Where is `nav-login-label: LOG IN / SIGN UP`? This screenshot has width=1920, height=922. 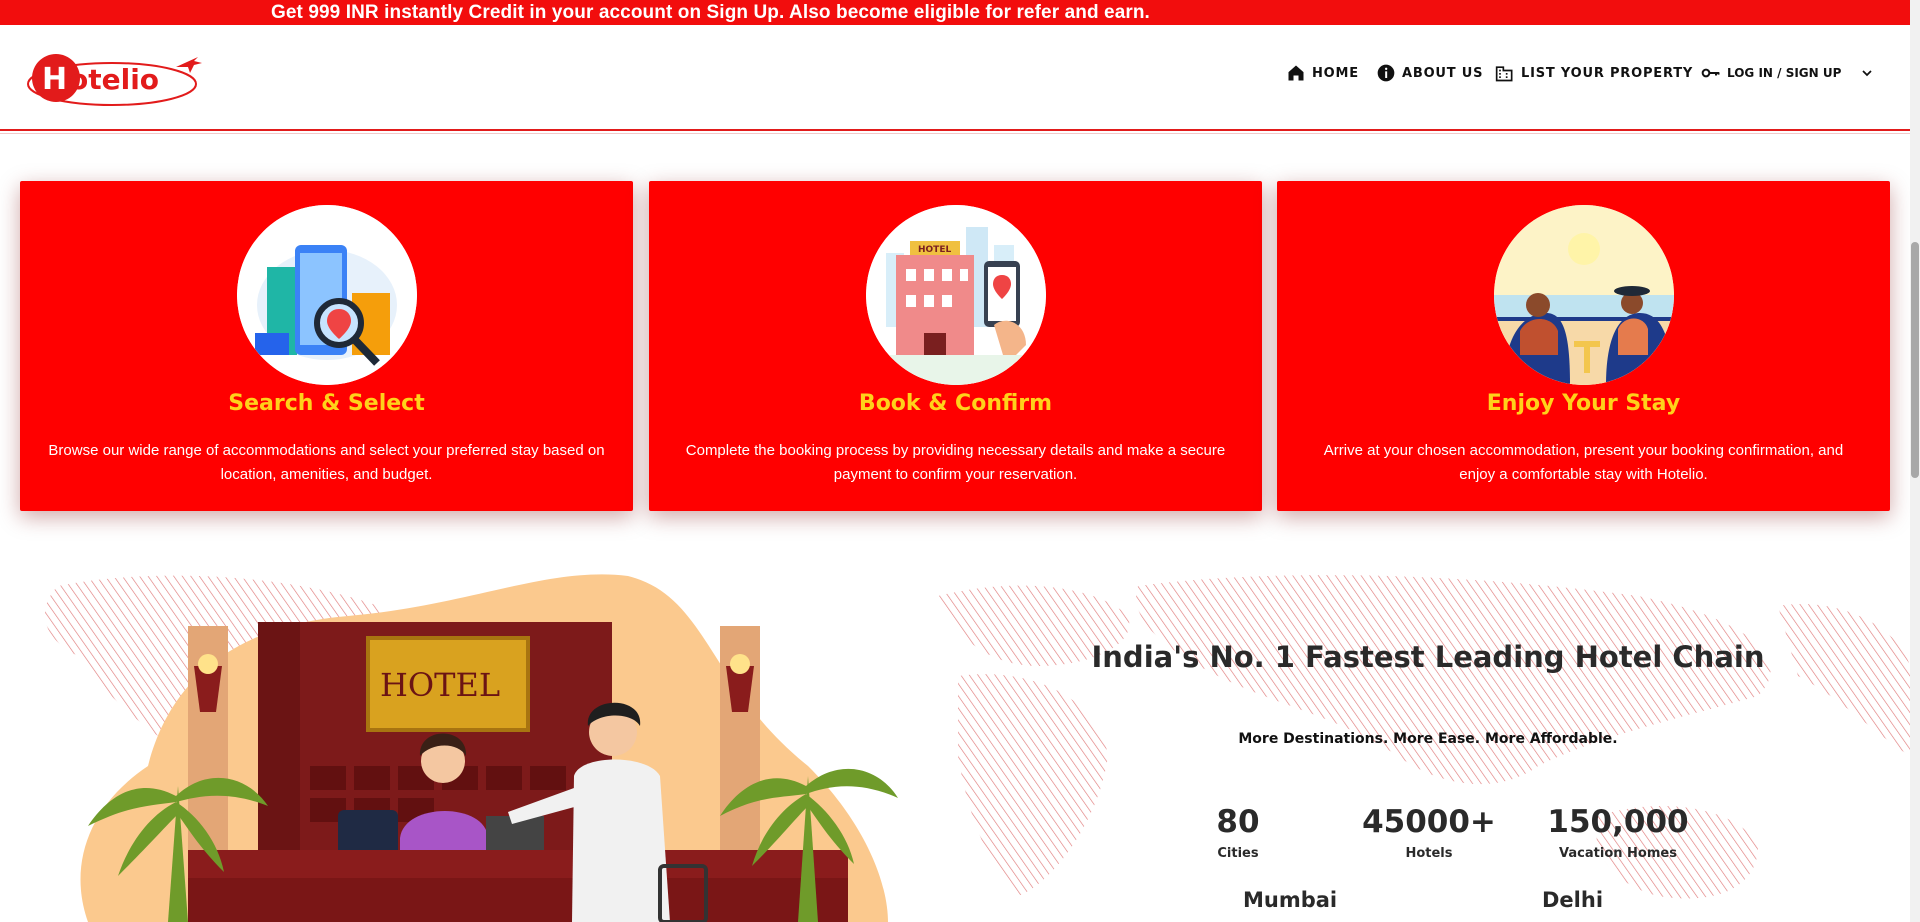 nav-login-label: LOG IN / SIGN UP is located at coordinates (1784, 73).